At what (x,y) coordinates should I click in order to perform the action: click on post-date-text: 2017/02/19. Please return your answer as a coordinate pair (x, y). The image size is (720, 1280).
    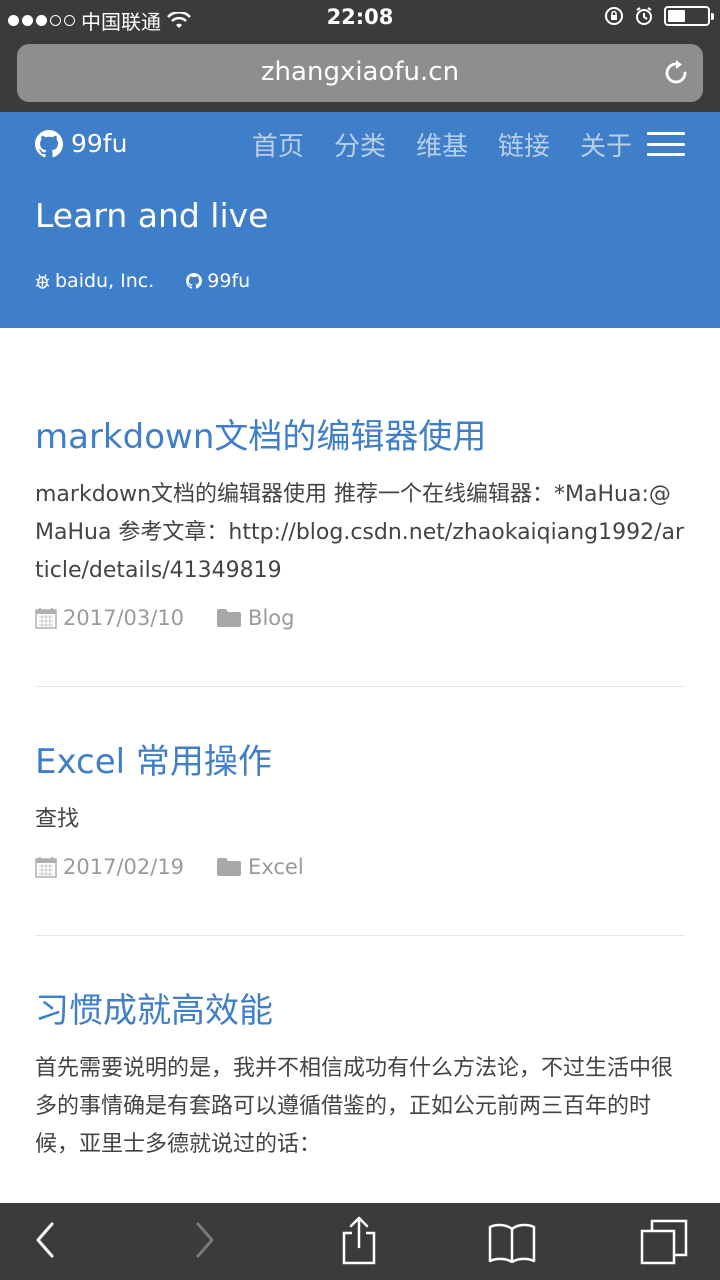
    Looking at the image, I should click on (124, 867).